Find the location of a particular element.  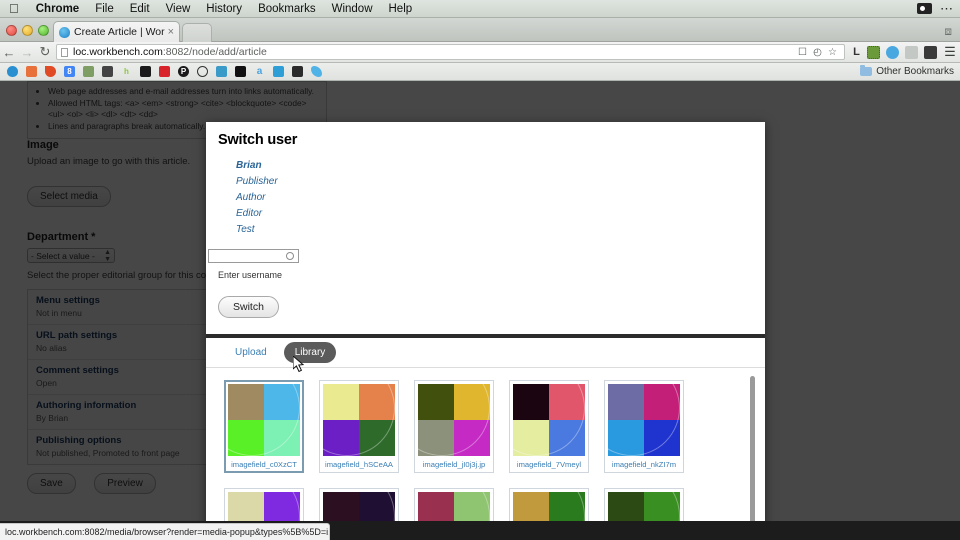

forward-button: → is located at coordinates (27, 52).